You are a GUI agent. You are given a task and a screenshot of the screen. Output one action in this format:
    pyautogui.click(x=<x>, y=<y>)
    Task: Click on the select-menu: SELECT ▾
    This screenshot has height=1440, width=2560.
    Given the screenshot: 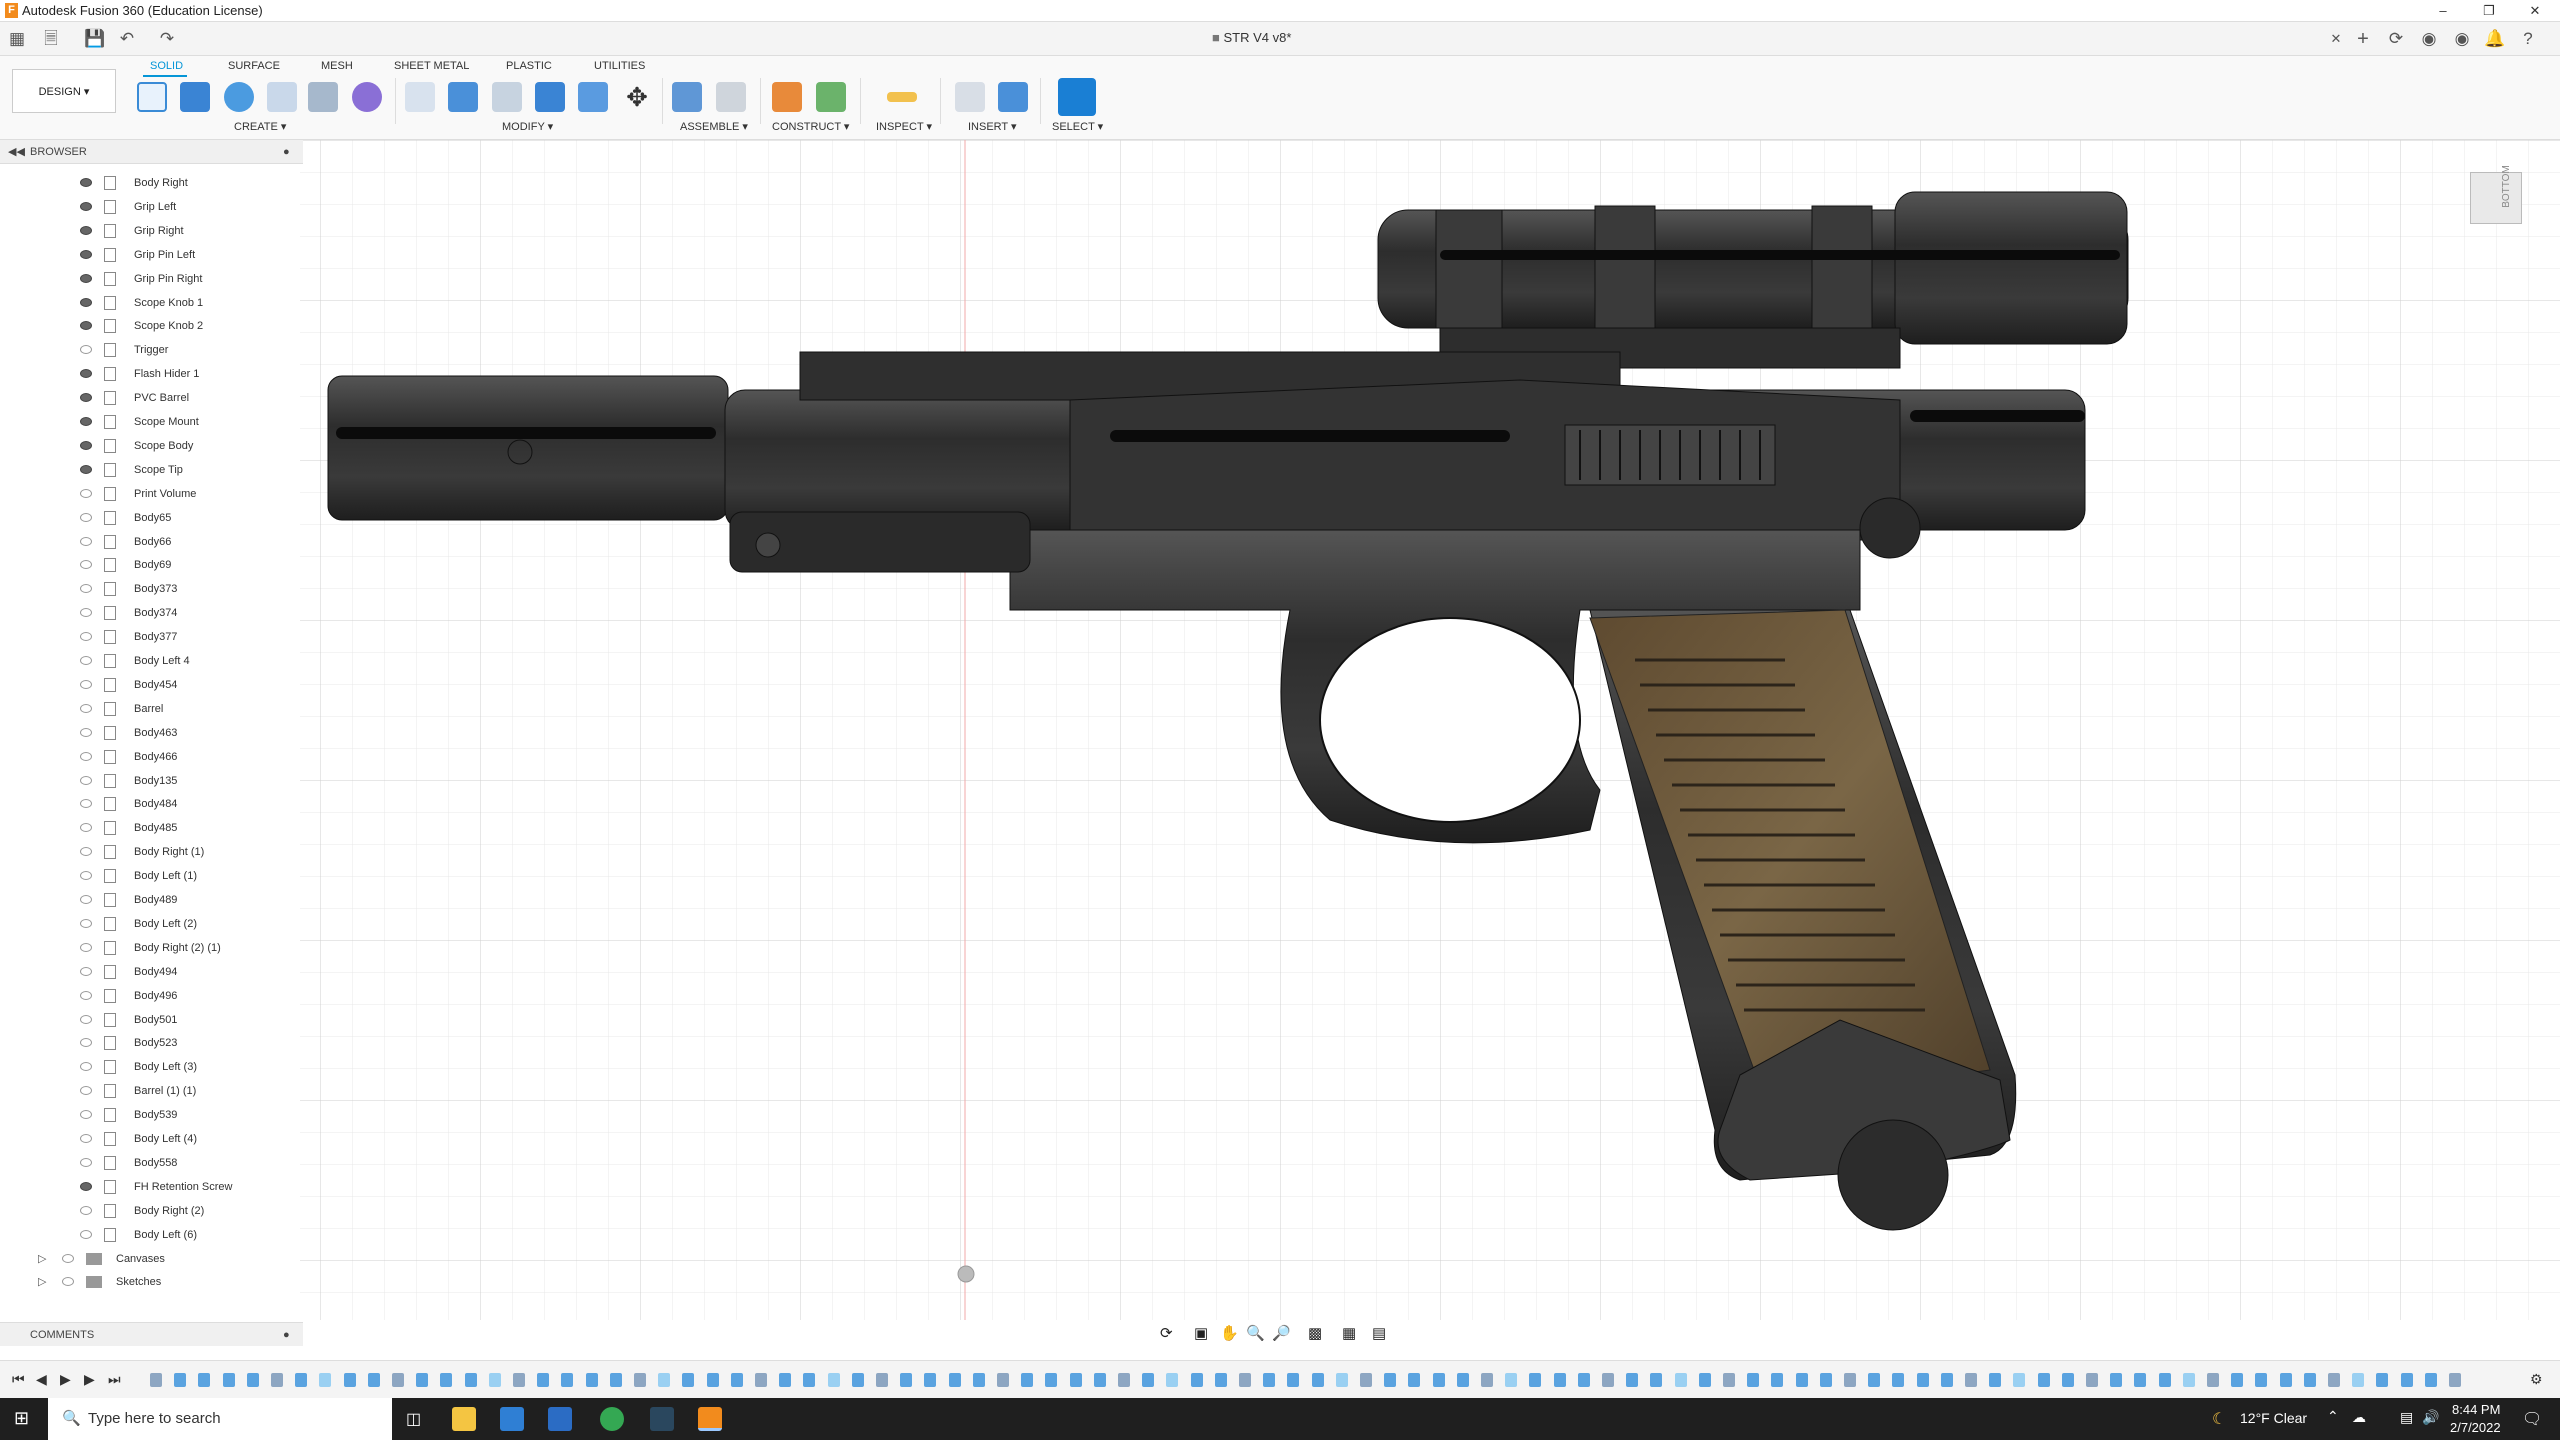 What is the action you would take?
    pyautogui.click(x=1077, y=126)
    